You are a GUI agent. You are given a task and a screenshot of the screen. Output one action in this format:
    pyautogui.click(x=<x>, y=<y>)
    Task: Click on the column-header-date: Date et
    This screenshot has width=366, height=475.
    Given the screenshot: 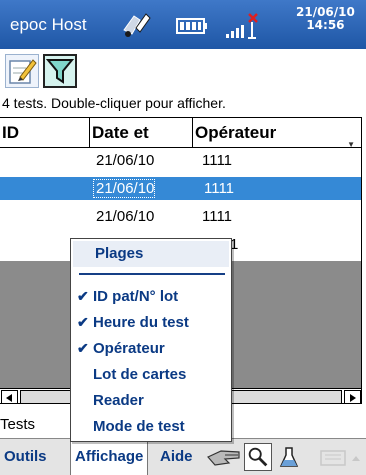 What is the action you would take?
    pyautogui.click(x=141, y=133)
    